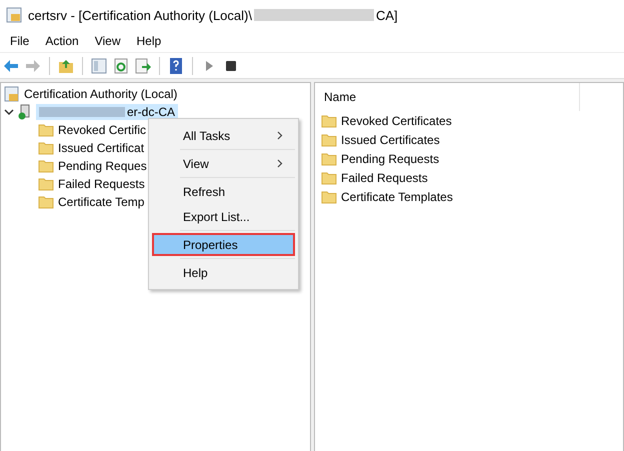  What do you see at coordinates (223, 191) in the screenshot?
I see `context-menu-item: Refresh` at bounding box center [223, 191].